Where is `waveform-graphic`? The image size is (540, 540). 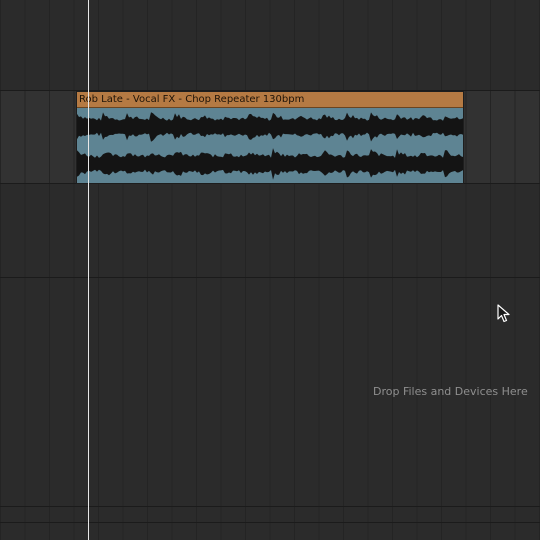 waveform-graphic is located at coordinates (270, 146).